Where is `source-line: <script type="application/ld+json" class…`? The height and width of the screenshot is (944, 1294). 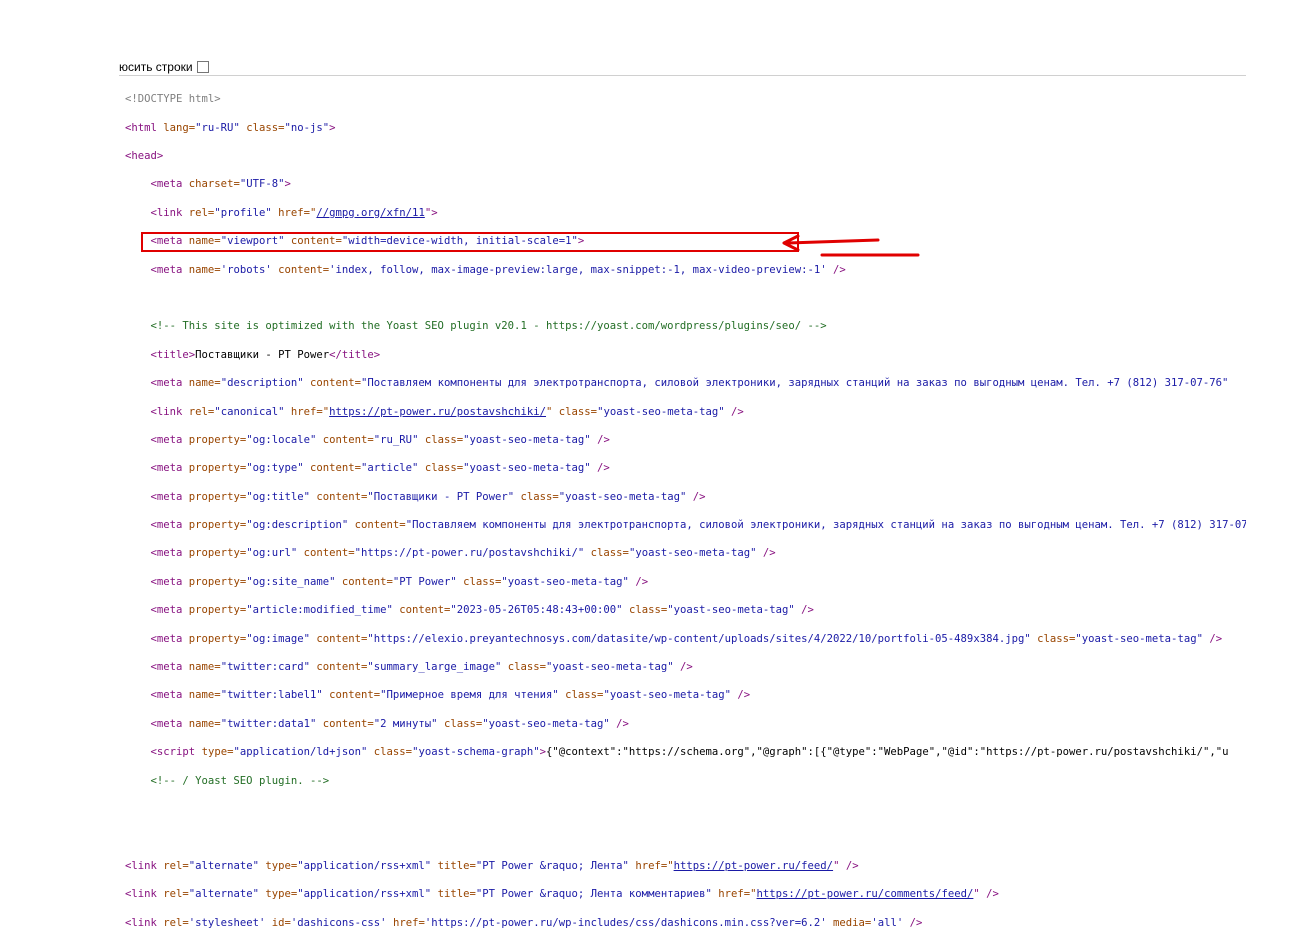
source-line: <script type="application/ld+json" class… is located at coordinates (689, 752).